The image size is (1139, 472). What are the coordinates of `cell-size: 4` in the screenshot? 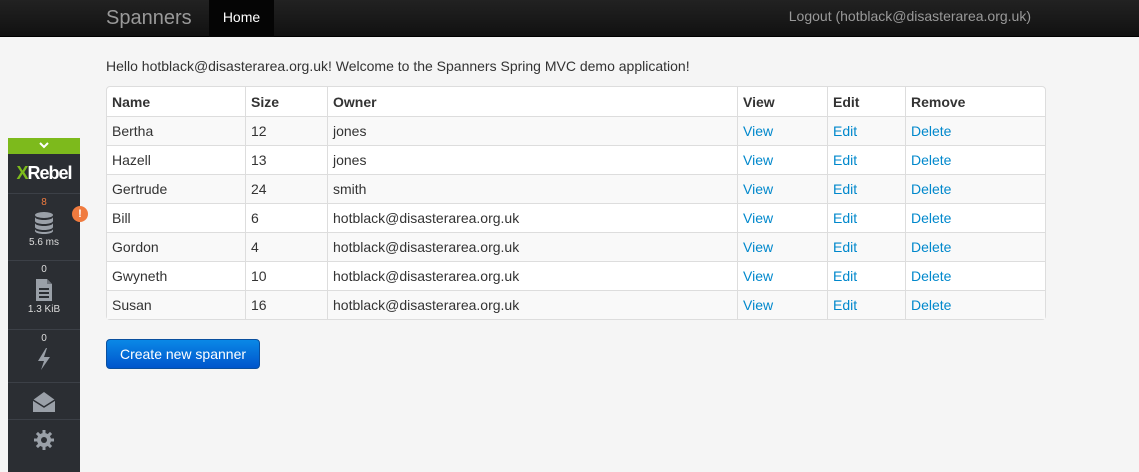 It's located at (286, 246).